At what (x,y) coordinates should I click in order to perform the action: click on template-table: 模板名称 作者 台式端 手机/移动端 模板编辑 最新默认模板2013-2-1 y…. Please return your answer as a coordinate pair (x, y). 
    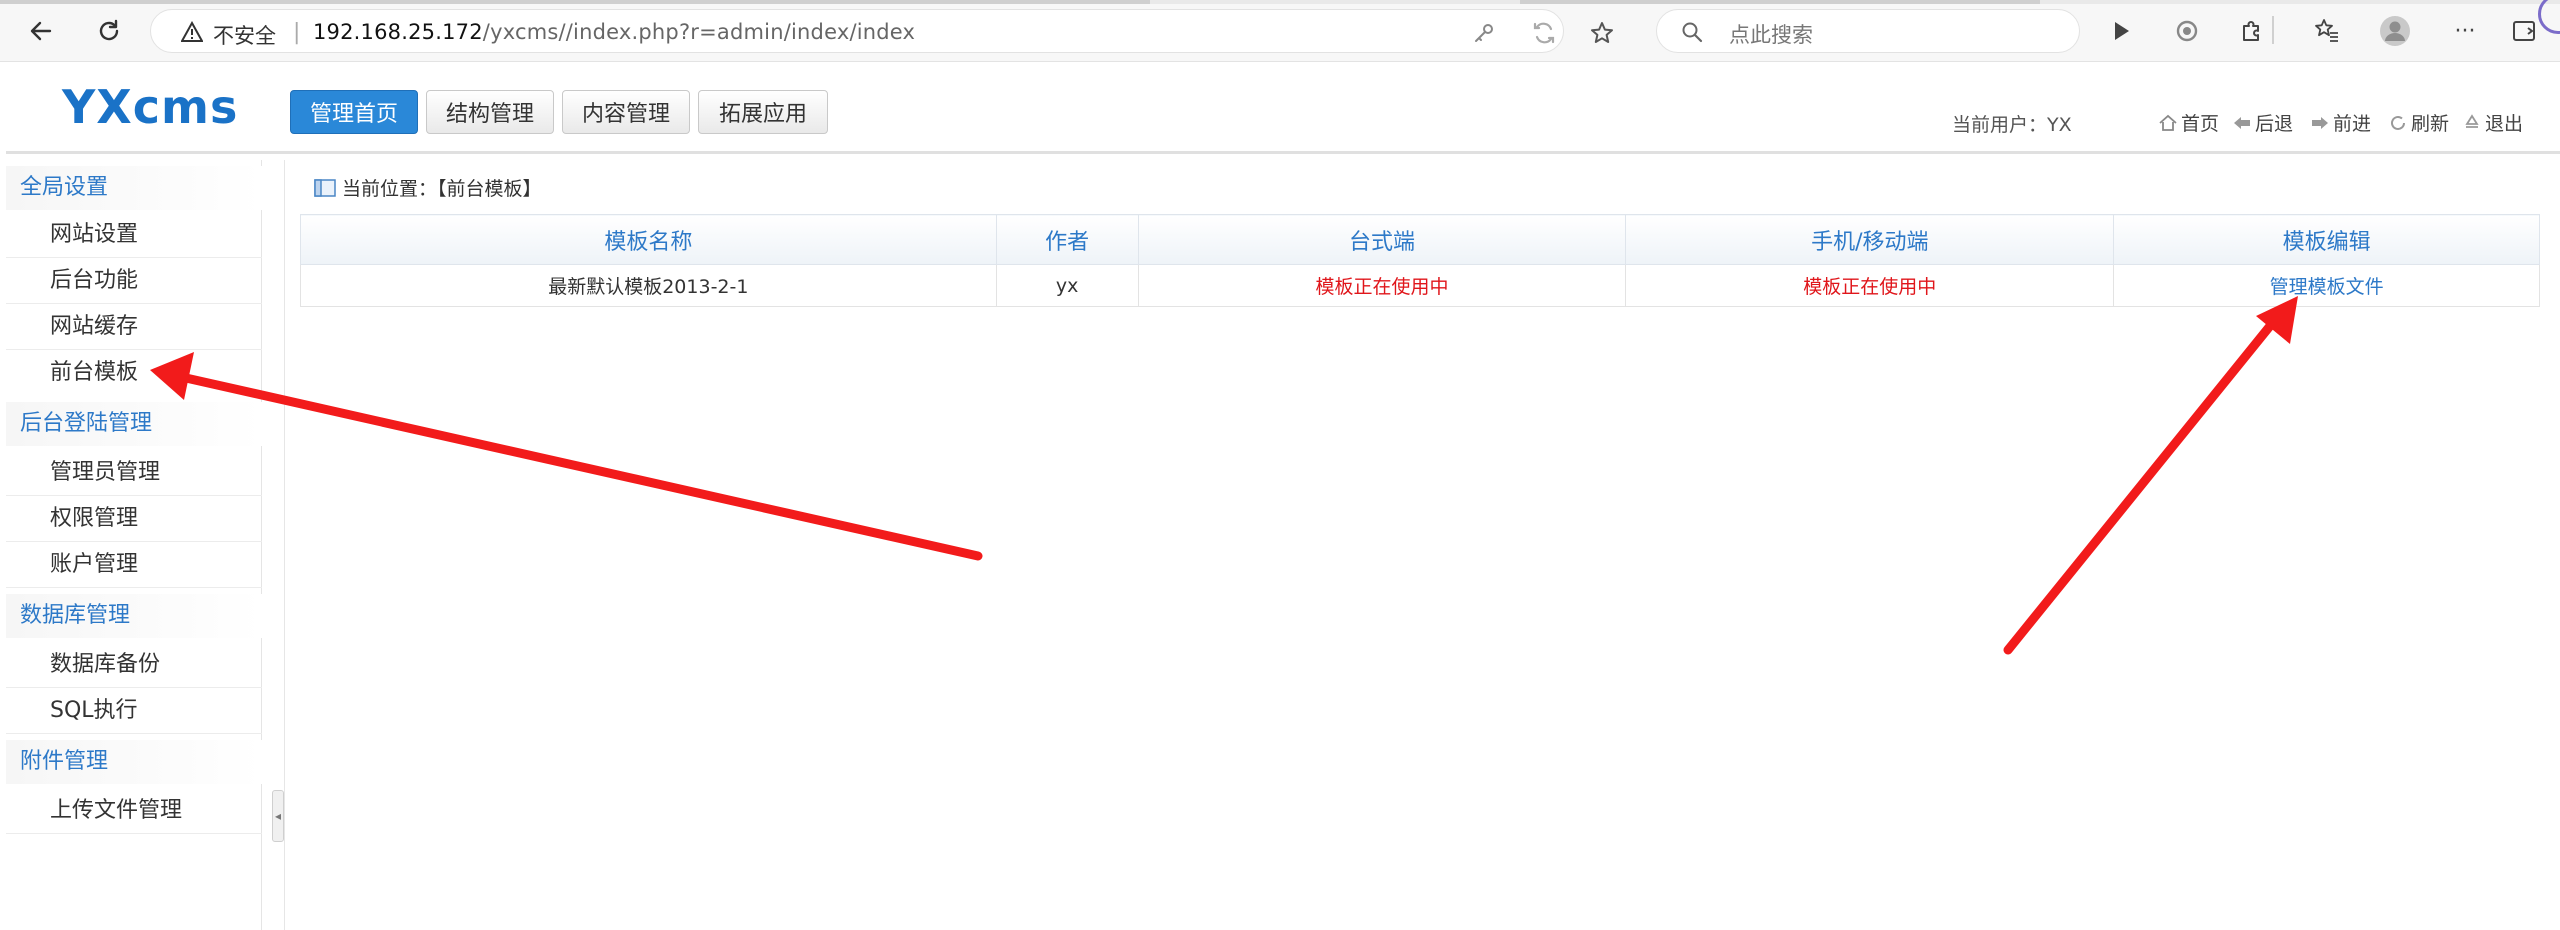
    Looking at the image, I should click on (1420, 260).